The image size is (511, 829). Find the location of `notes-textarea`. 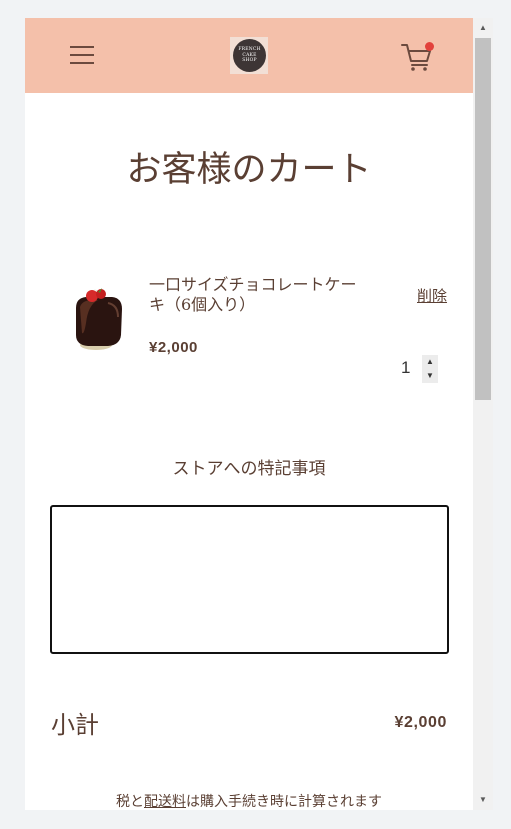

notes-textarea is located at coordinates (249, 579).